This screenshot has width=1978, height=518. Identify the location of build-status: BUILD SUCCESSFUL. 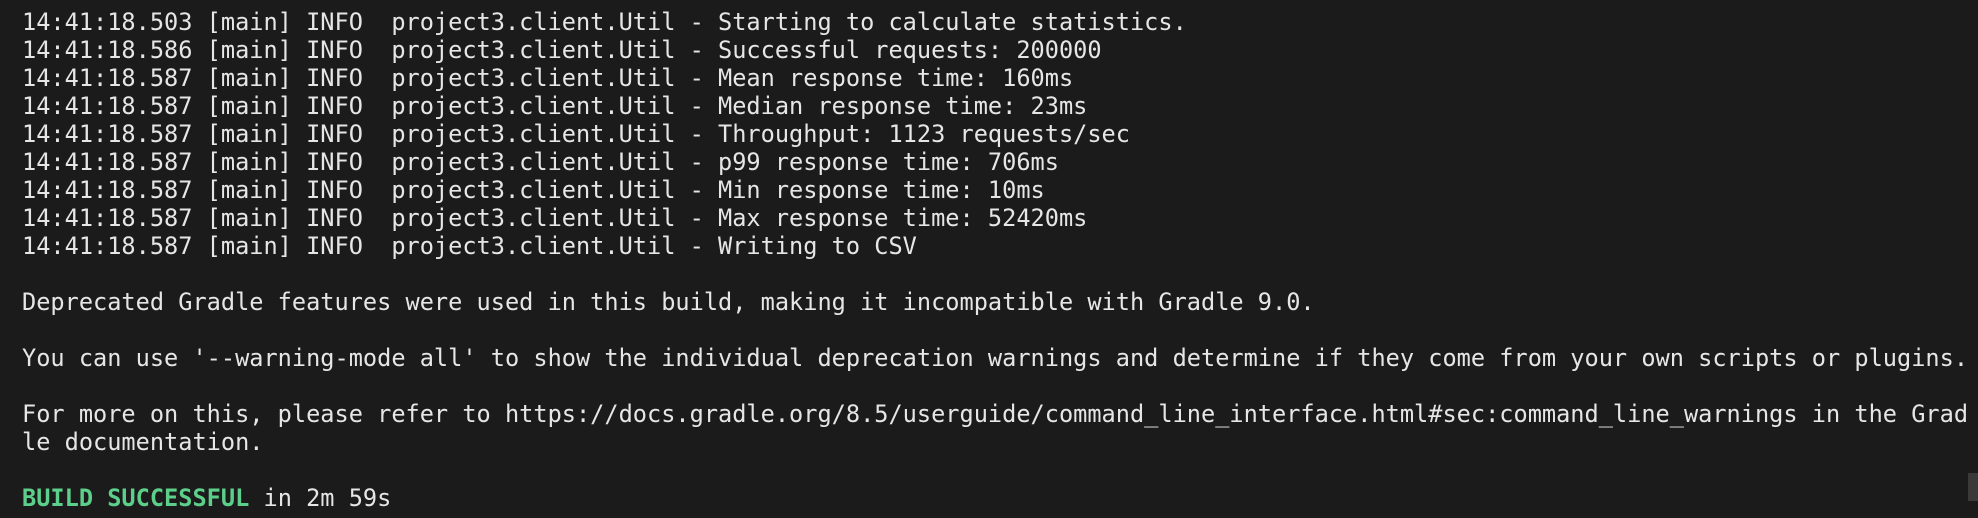
(136, 498).